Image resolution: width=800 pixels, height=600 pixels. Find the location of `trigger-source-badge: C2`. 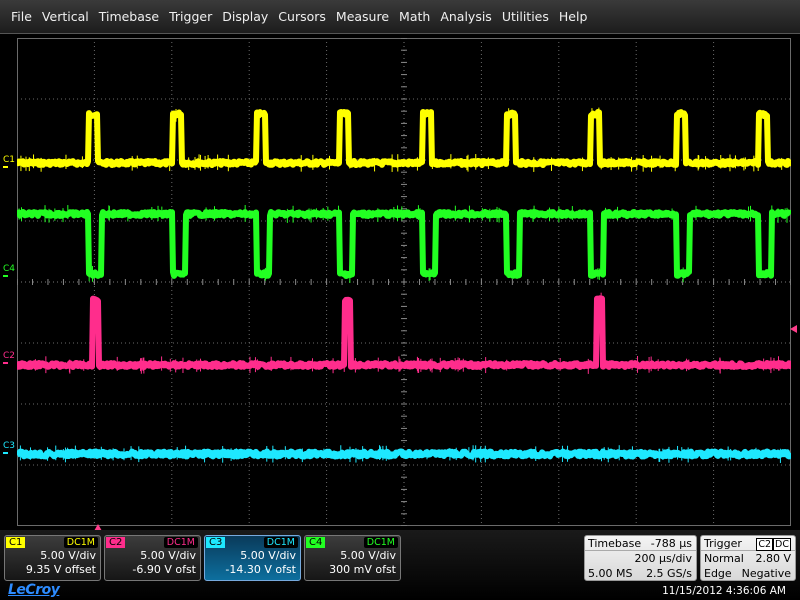

trigger-source-badge: C2 is located at coordinates (765, 544).